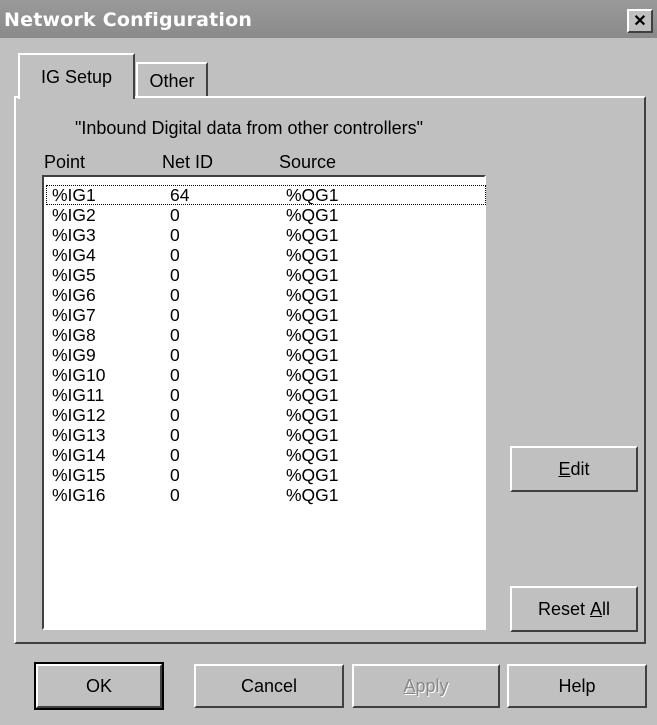  I want to click on title-bar: Network Configuration ✕, so click(328, 19).